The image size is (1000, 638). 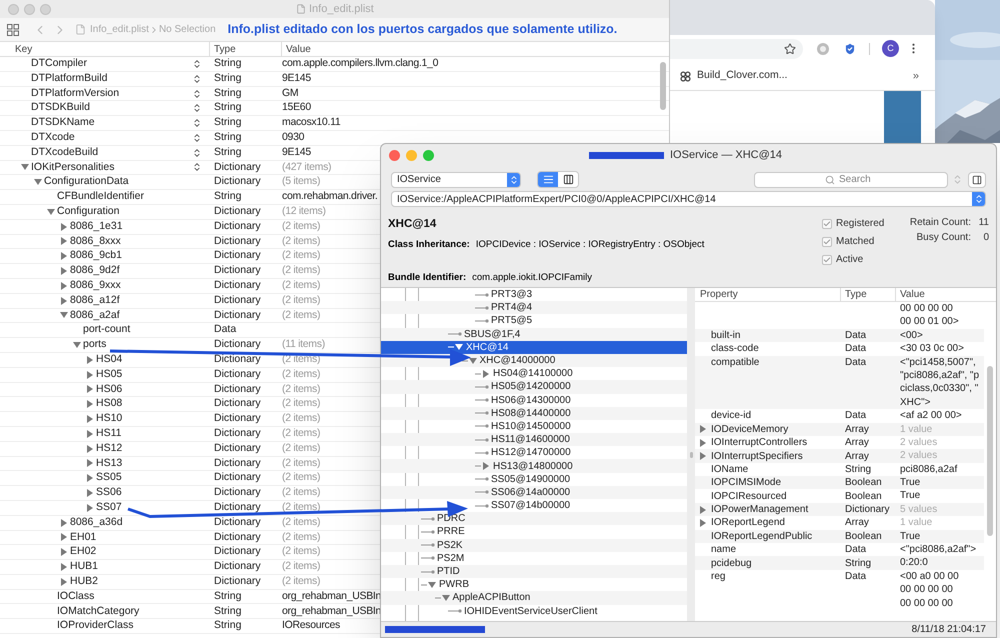 I want to click on plane-dropdown: IOService, so click(x=456, y=180).